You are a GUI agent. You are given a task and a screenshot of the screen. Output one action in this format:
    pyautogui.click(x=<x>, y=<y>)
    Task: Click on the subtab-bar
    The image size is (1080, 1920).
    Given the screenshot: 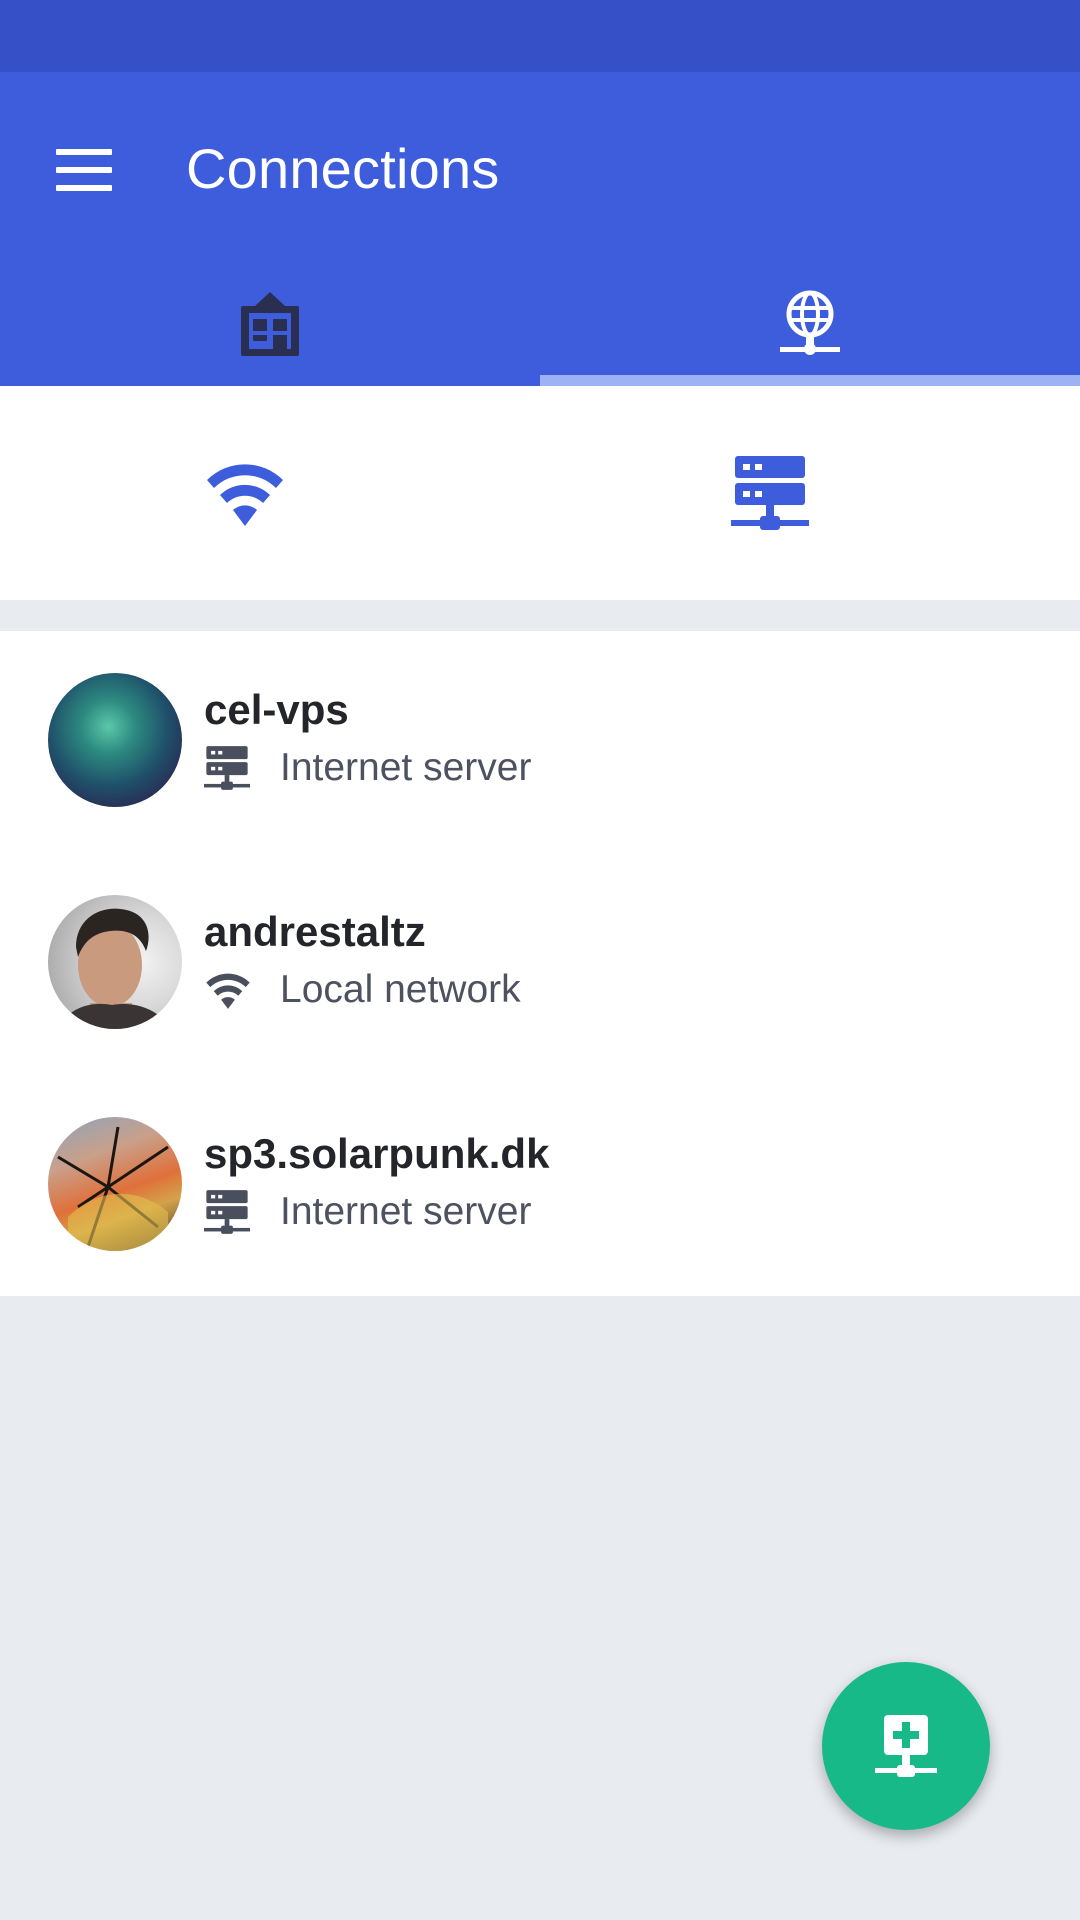 What is the action you would take?
    pyautogui.click(x=540, y=493)
    